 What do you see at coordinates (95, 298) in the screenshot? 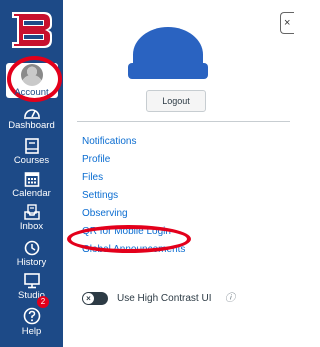
I see `high-contrast-toggle: ×` at bounding box center [95, 298].